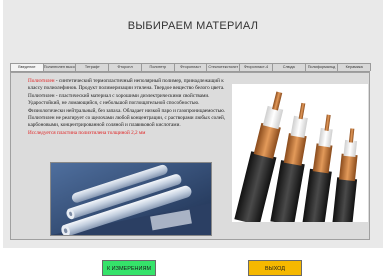  Describe the element at coordinates (223, 67) in the screenshot. I see `tab-material-6: Стеклотекстолит` at that location.